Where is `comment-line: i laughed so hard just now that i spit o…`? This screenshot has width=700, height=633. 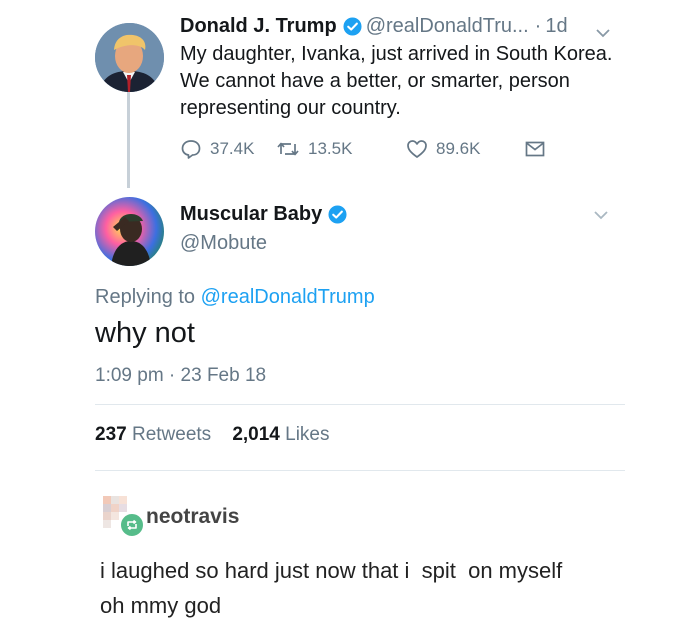
comment-line: i laughed so hard just now that i spit o… is located at coordinates (331, 570).